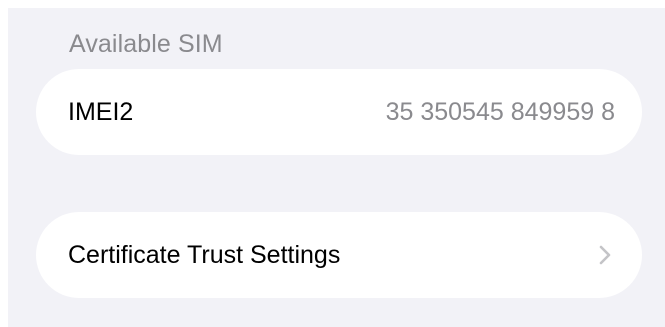 The image size is (665, 327). I want to click on imei-label: IMEI2, so click(101, 111).